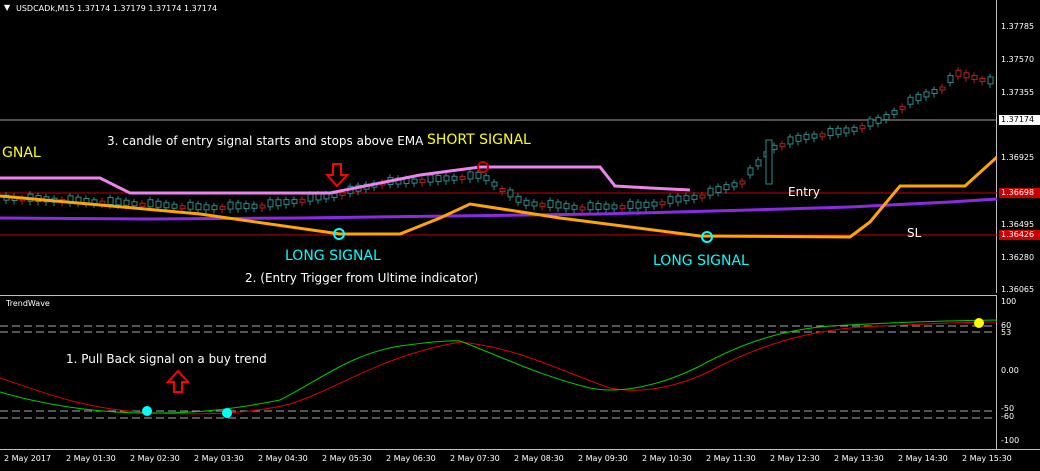 The width and height of the screenshot is (1040, 471). What do you see at coordinates (333, 256) in the screenshot?
I see `long-signal-label-1: LONG SIGNAL` at bounding box center [333, 256].